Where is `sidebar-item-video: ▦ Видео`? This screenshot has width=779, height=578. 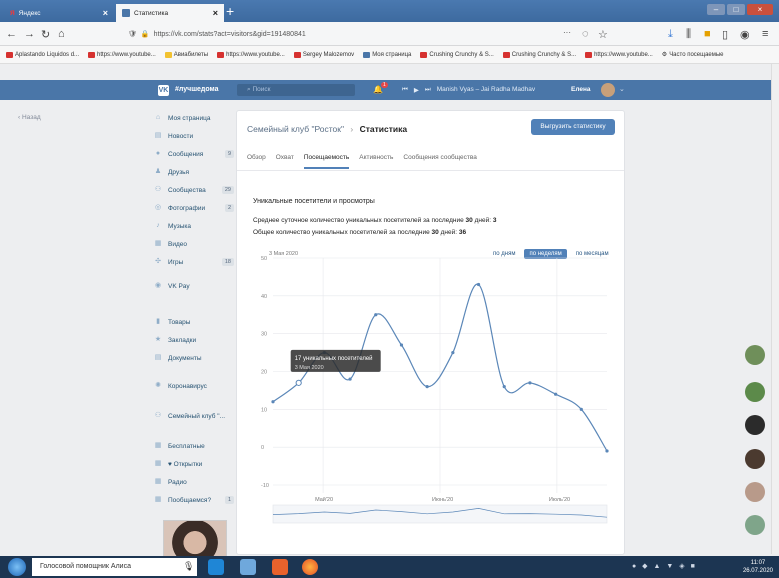
sidebar-item-video: ▦ Видео is located at coordinates (194, 244).